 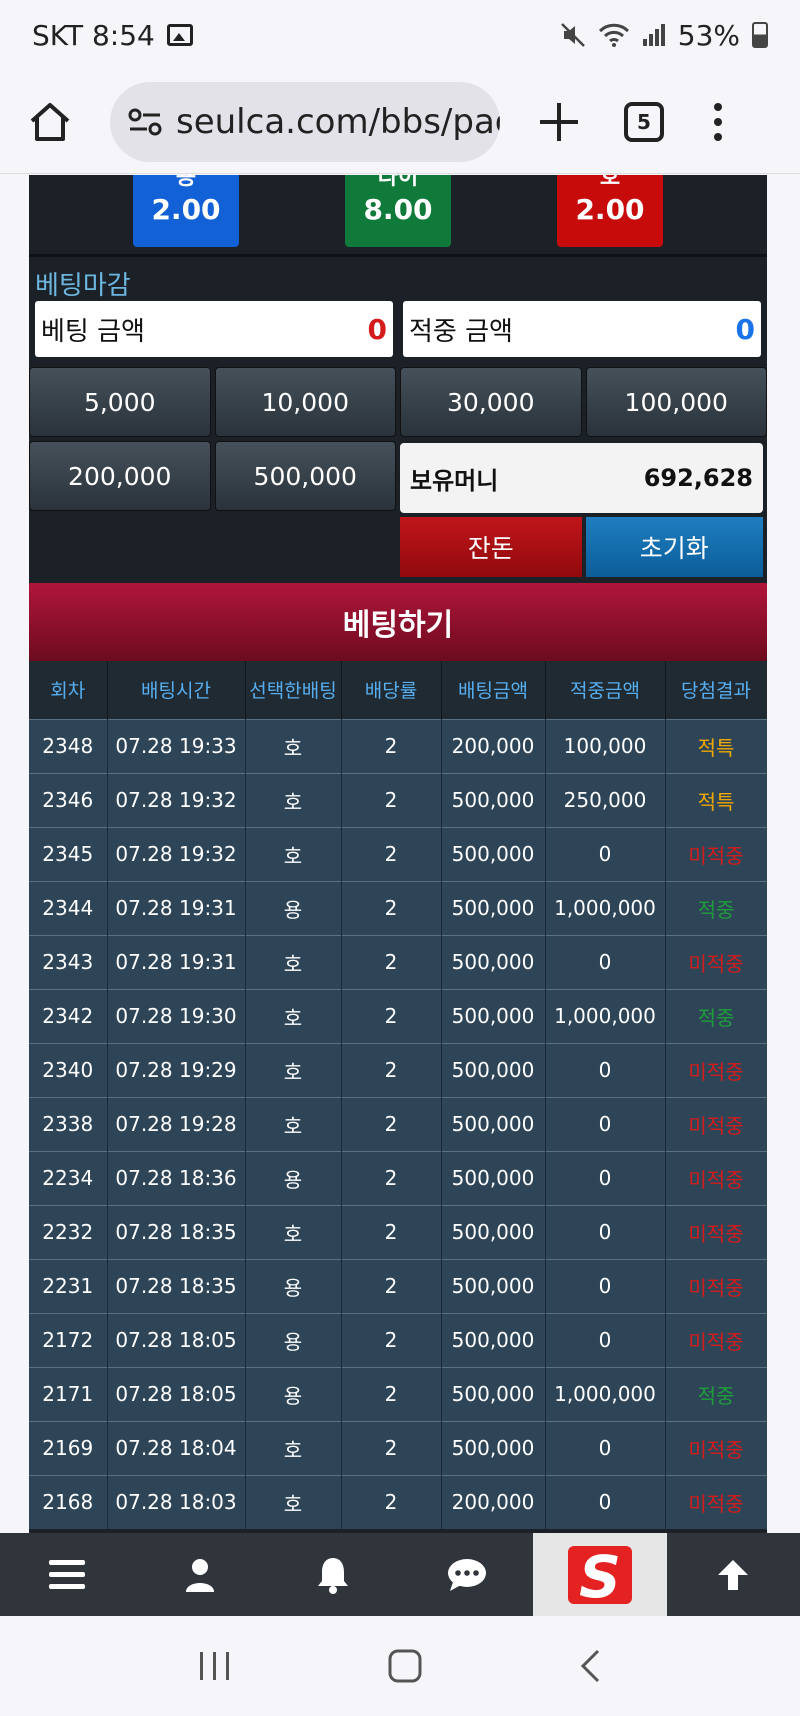 I want to click on odd-button-tie: 타이 8.00, so click(x=398, y=211).